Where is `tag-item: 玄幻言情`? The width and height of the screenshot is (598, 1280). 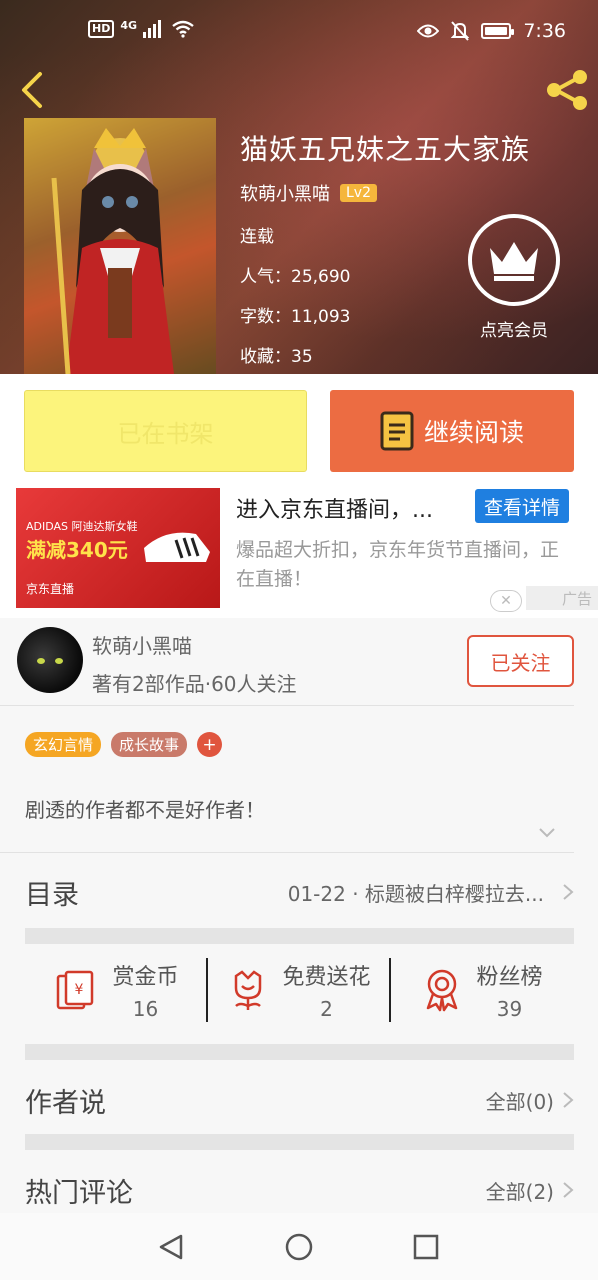 tag-item: 玄幻言情 is located at coordinates (63, 744).